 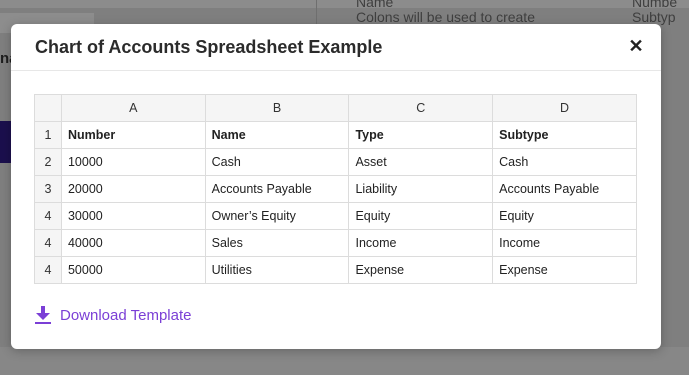 I want to click on row-number: 1, so click(x=48, y=135).